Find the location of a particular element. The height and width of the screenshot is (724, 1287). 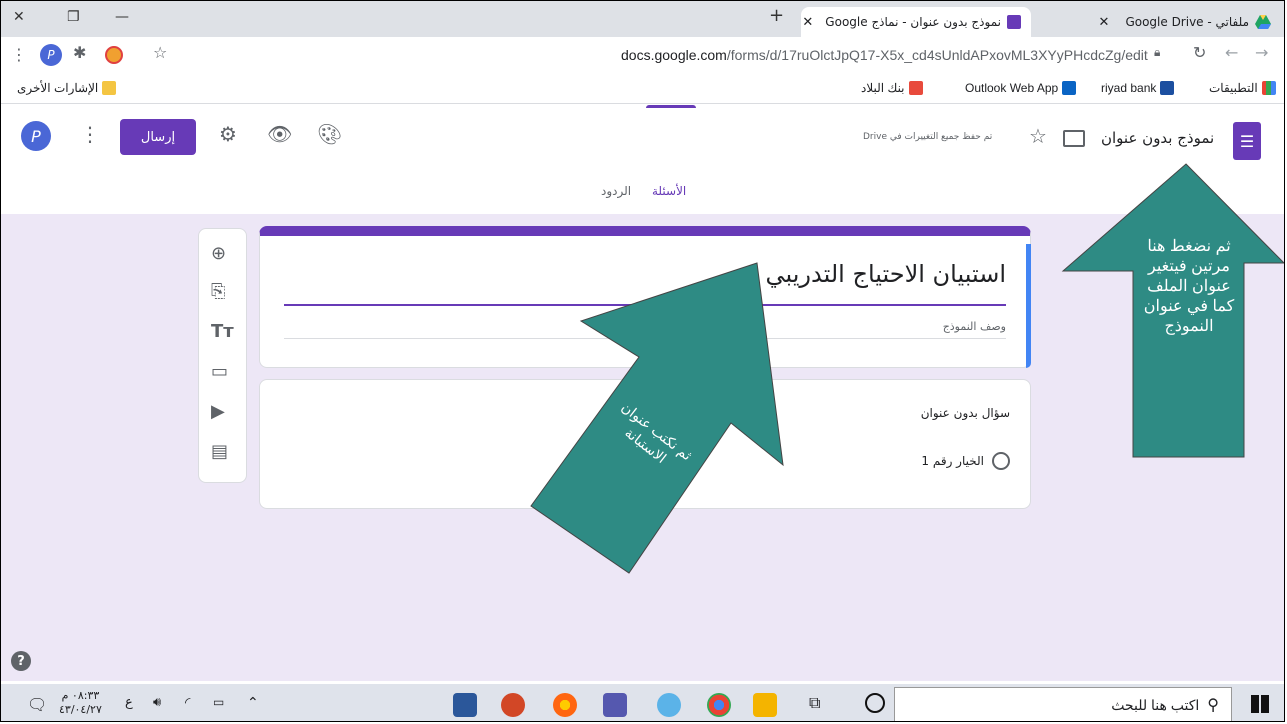

task-view-icon: ⧉ is located at coordinates (814, 703).